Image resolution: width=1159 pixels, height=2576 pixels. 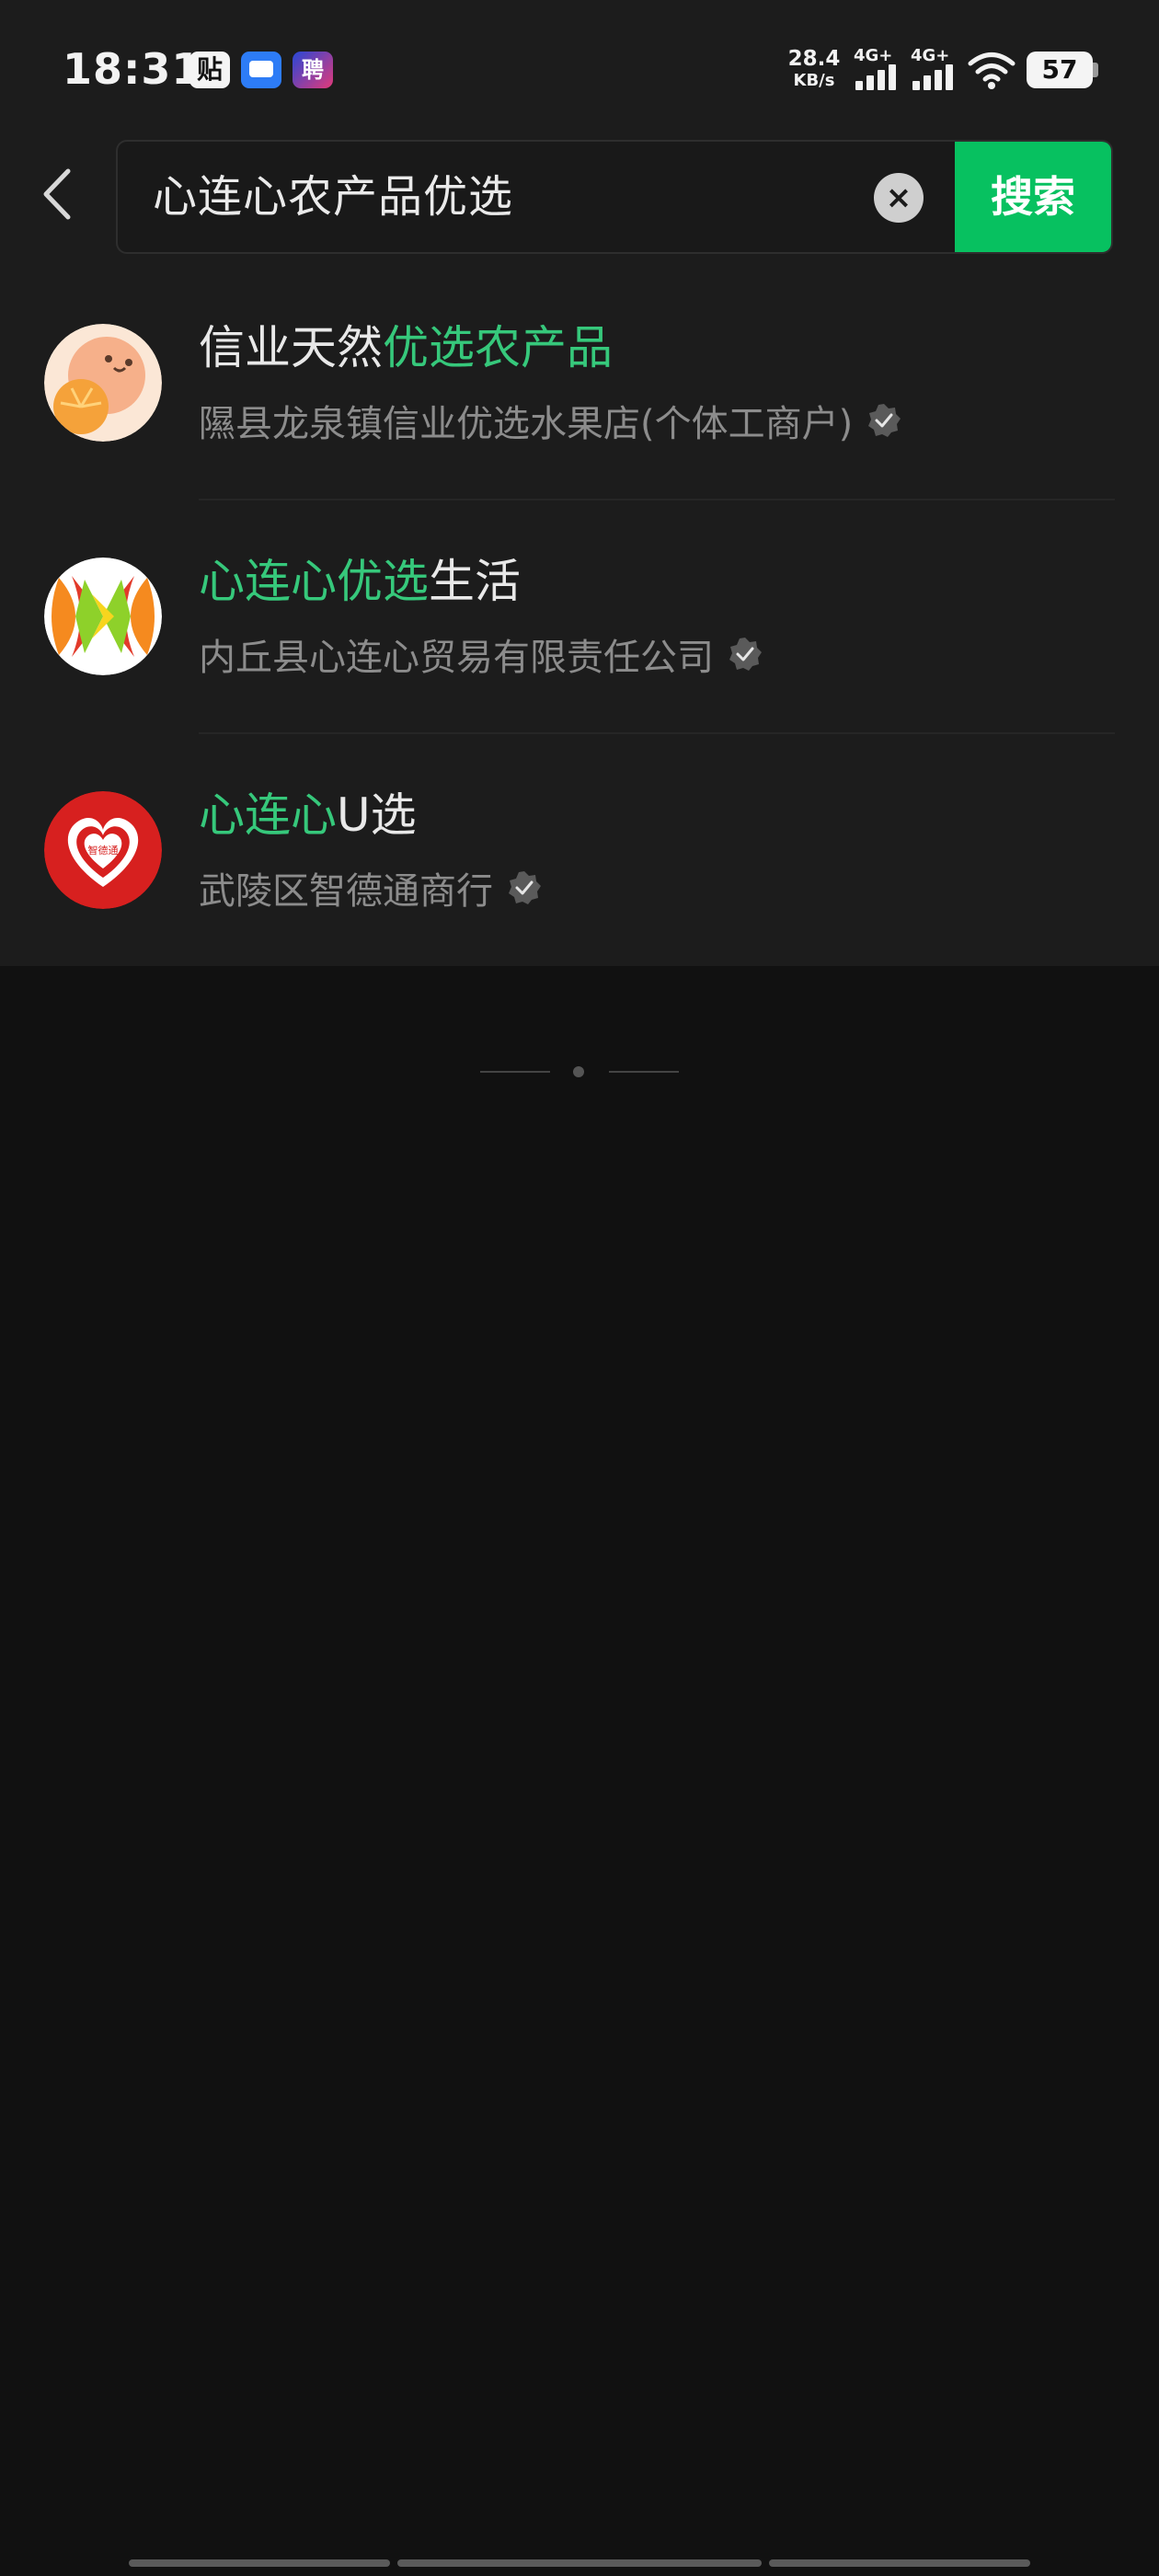 I want to click on result-item: 心连心优选生活 内丘县心连心贸易有限责任公司, so click(x=579, y=617).